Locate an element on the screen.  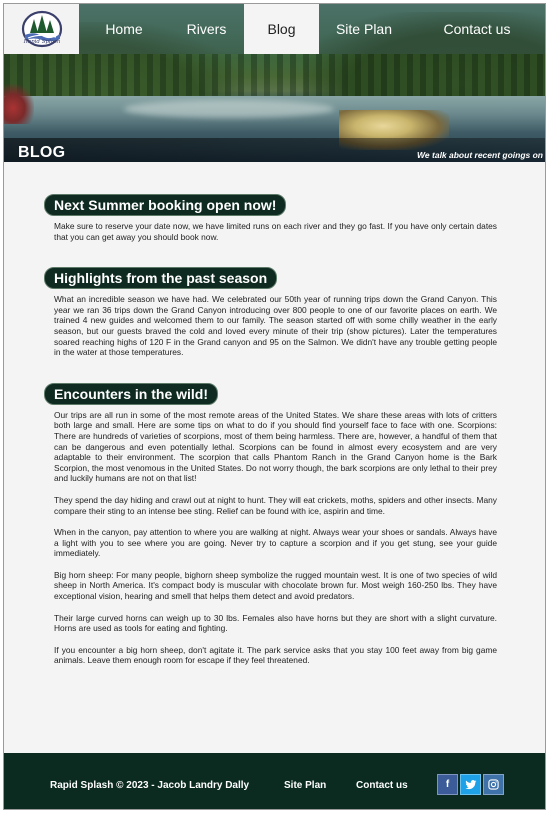
social-links: f is located at coordinates (470, 784).